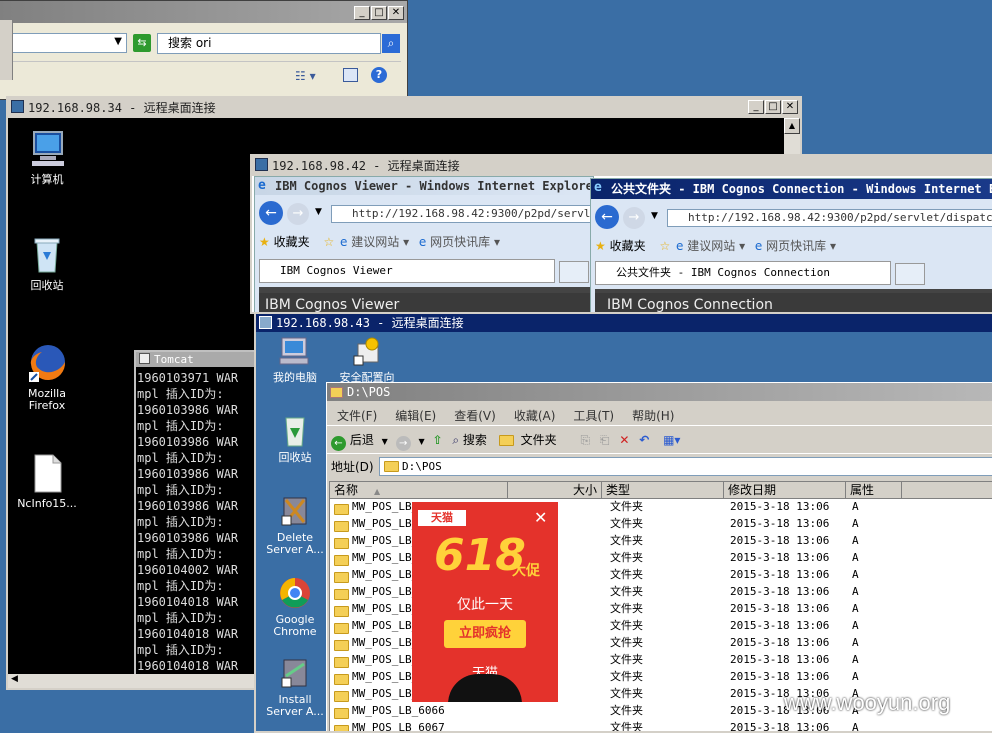 This screenshot has width=992, height=733. What do you see at coordinates (605, 440) in the screenshot?
I see `copy-to-icon: ⎗` at bounding box center [605, 440].